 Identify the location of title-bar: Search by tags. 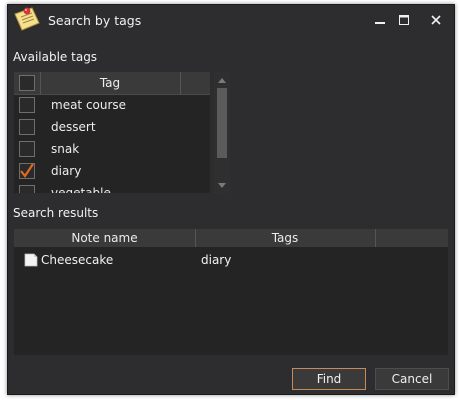
(231, 22).